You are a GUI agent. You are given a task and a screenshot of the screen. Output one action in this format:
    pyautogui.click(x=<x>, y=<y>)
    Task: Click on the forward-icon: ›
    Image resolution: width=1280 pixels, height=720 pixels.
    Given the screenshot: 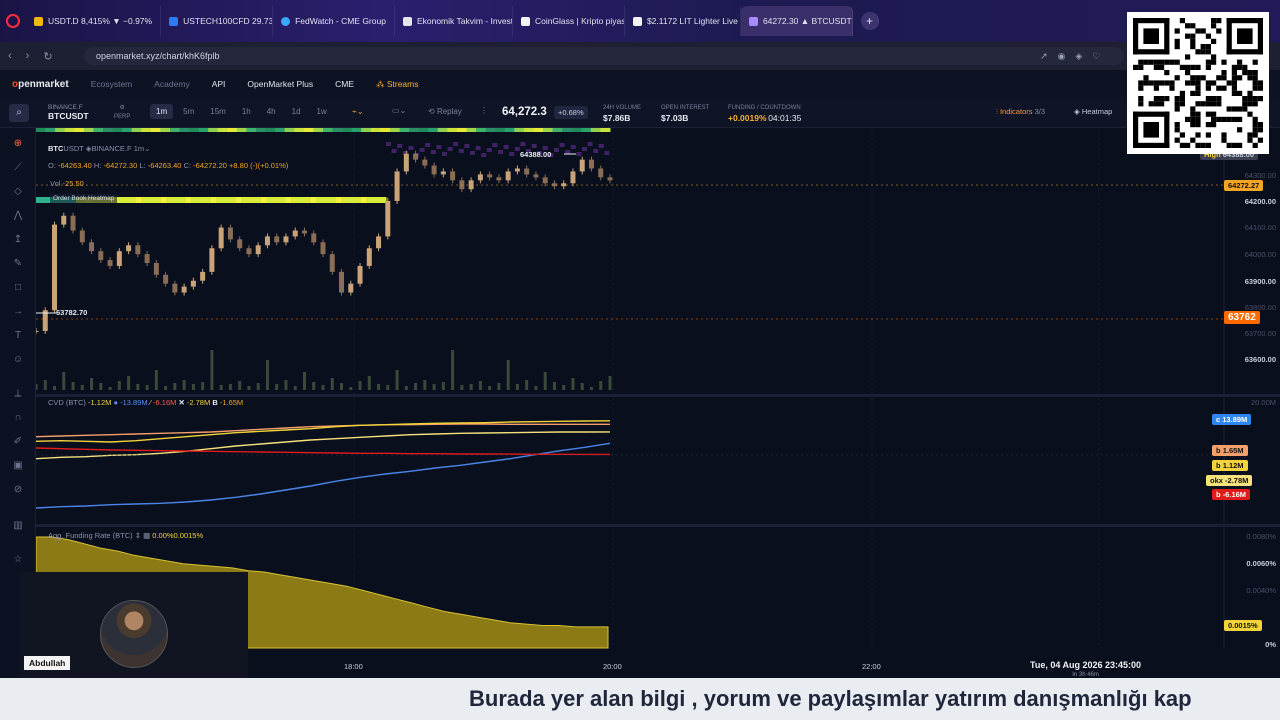 What is the action you would take?
    pyautogui.click(x=28, y=56)
    